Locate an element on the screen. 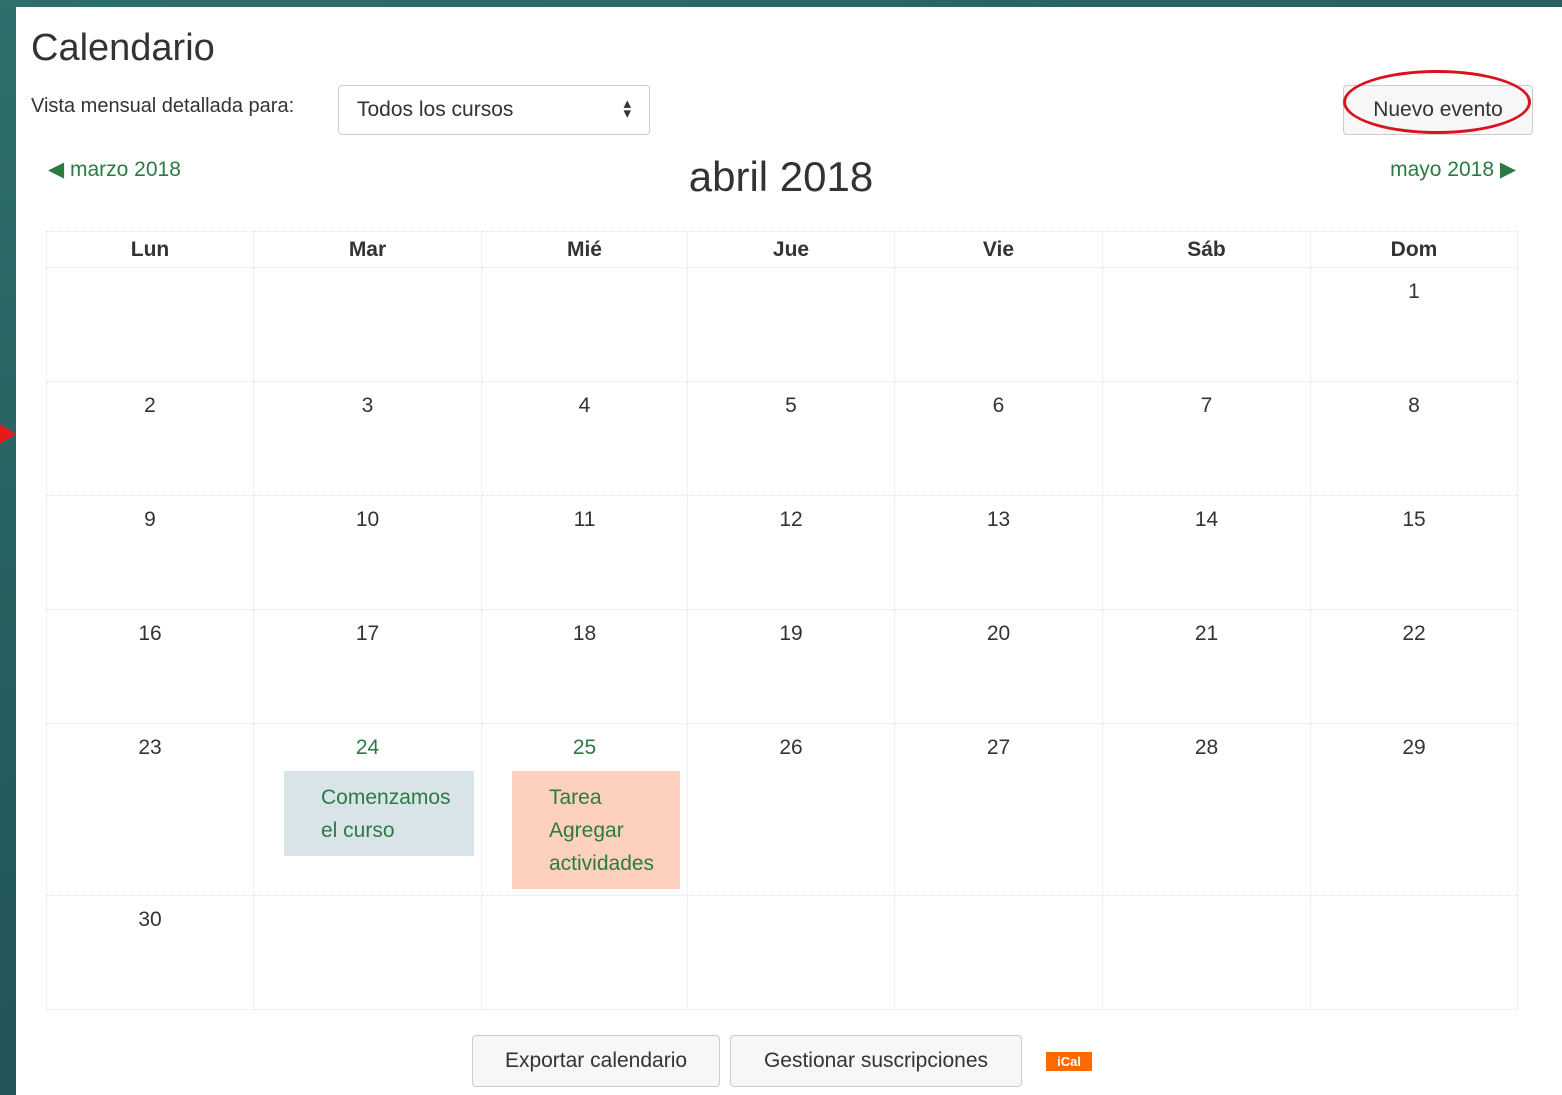  day-cell: 2 is located at coordinates (150, 438).